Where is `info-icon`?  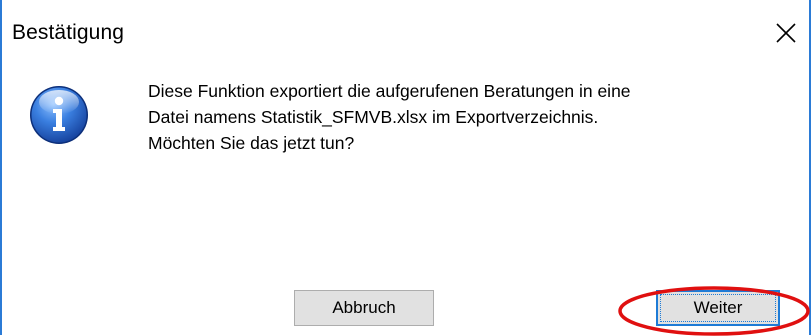 info-icon is located at coordinates (59, 115).